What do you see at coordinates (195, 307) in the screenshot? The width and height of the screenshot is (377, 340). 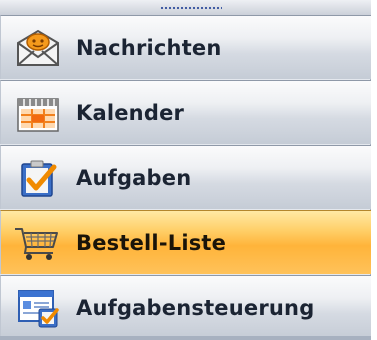 I see `nav-item-label: Aufgabensteuerung` at bounding box center [195, 307].